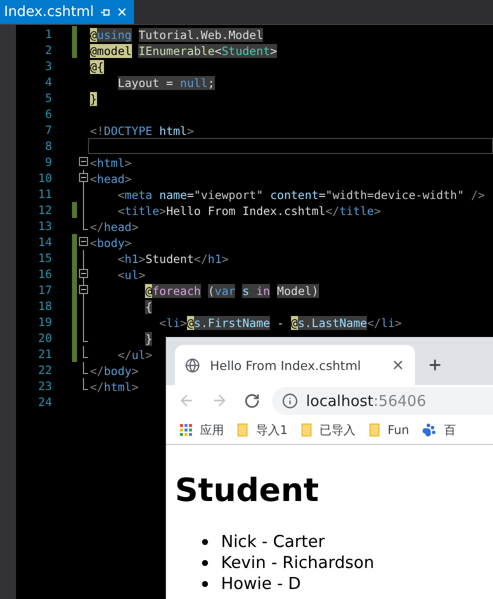 The width and height of the screenshot is (493, 599). Describe the element at coordinates (48, 162) in the screenshot. I see `line-number: 9` at that location.